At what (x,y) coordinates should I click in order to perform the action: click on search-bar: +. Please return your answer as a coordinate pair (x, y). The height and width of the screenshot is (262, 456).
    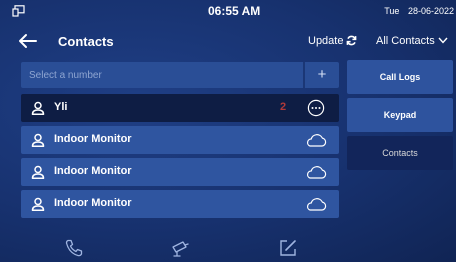
    Looking at the image, I should click on (180, 75).